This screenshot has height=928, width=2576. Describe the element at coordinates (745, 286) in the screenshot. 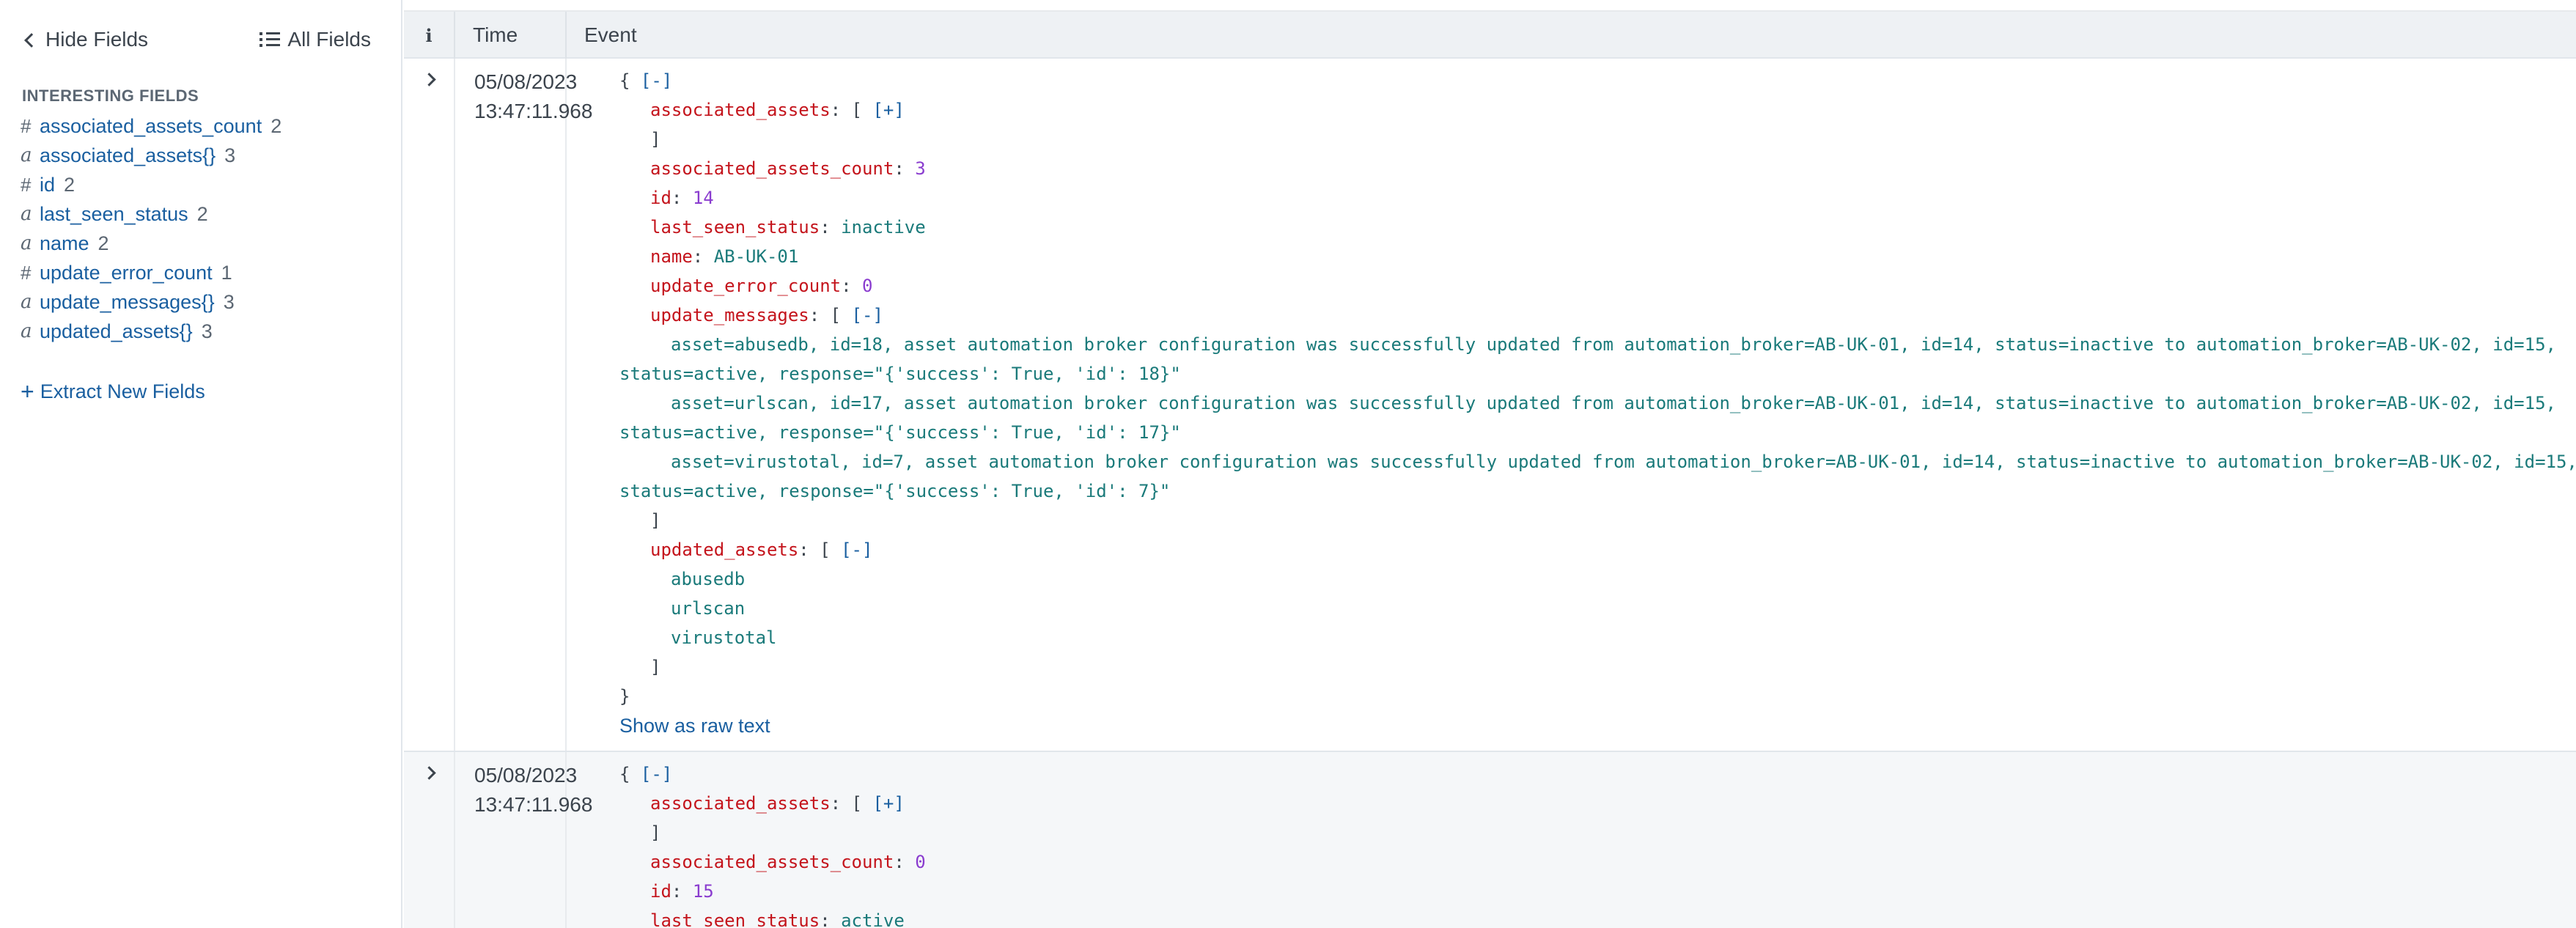

I see `json-key: update_error_count` at that location.